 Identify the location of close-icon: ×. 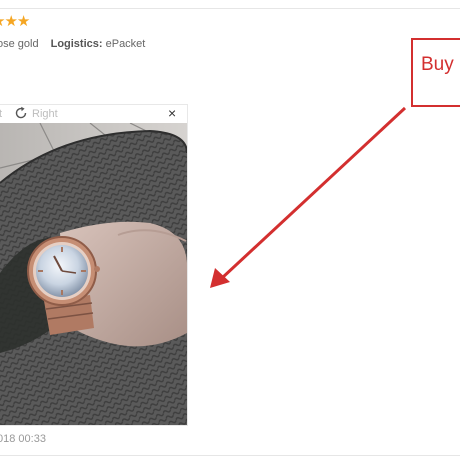
(172, 113).